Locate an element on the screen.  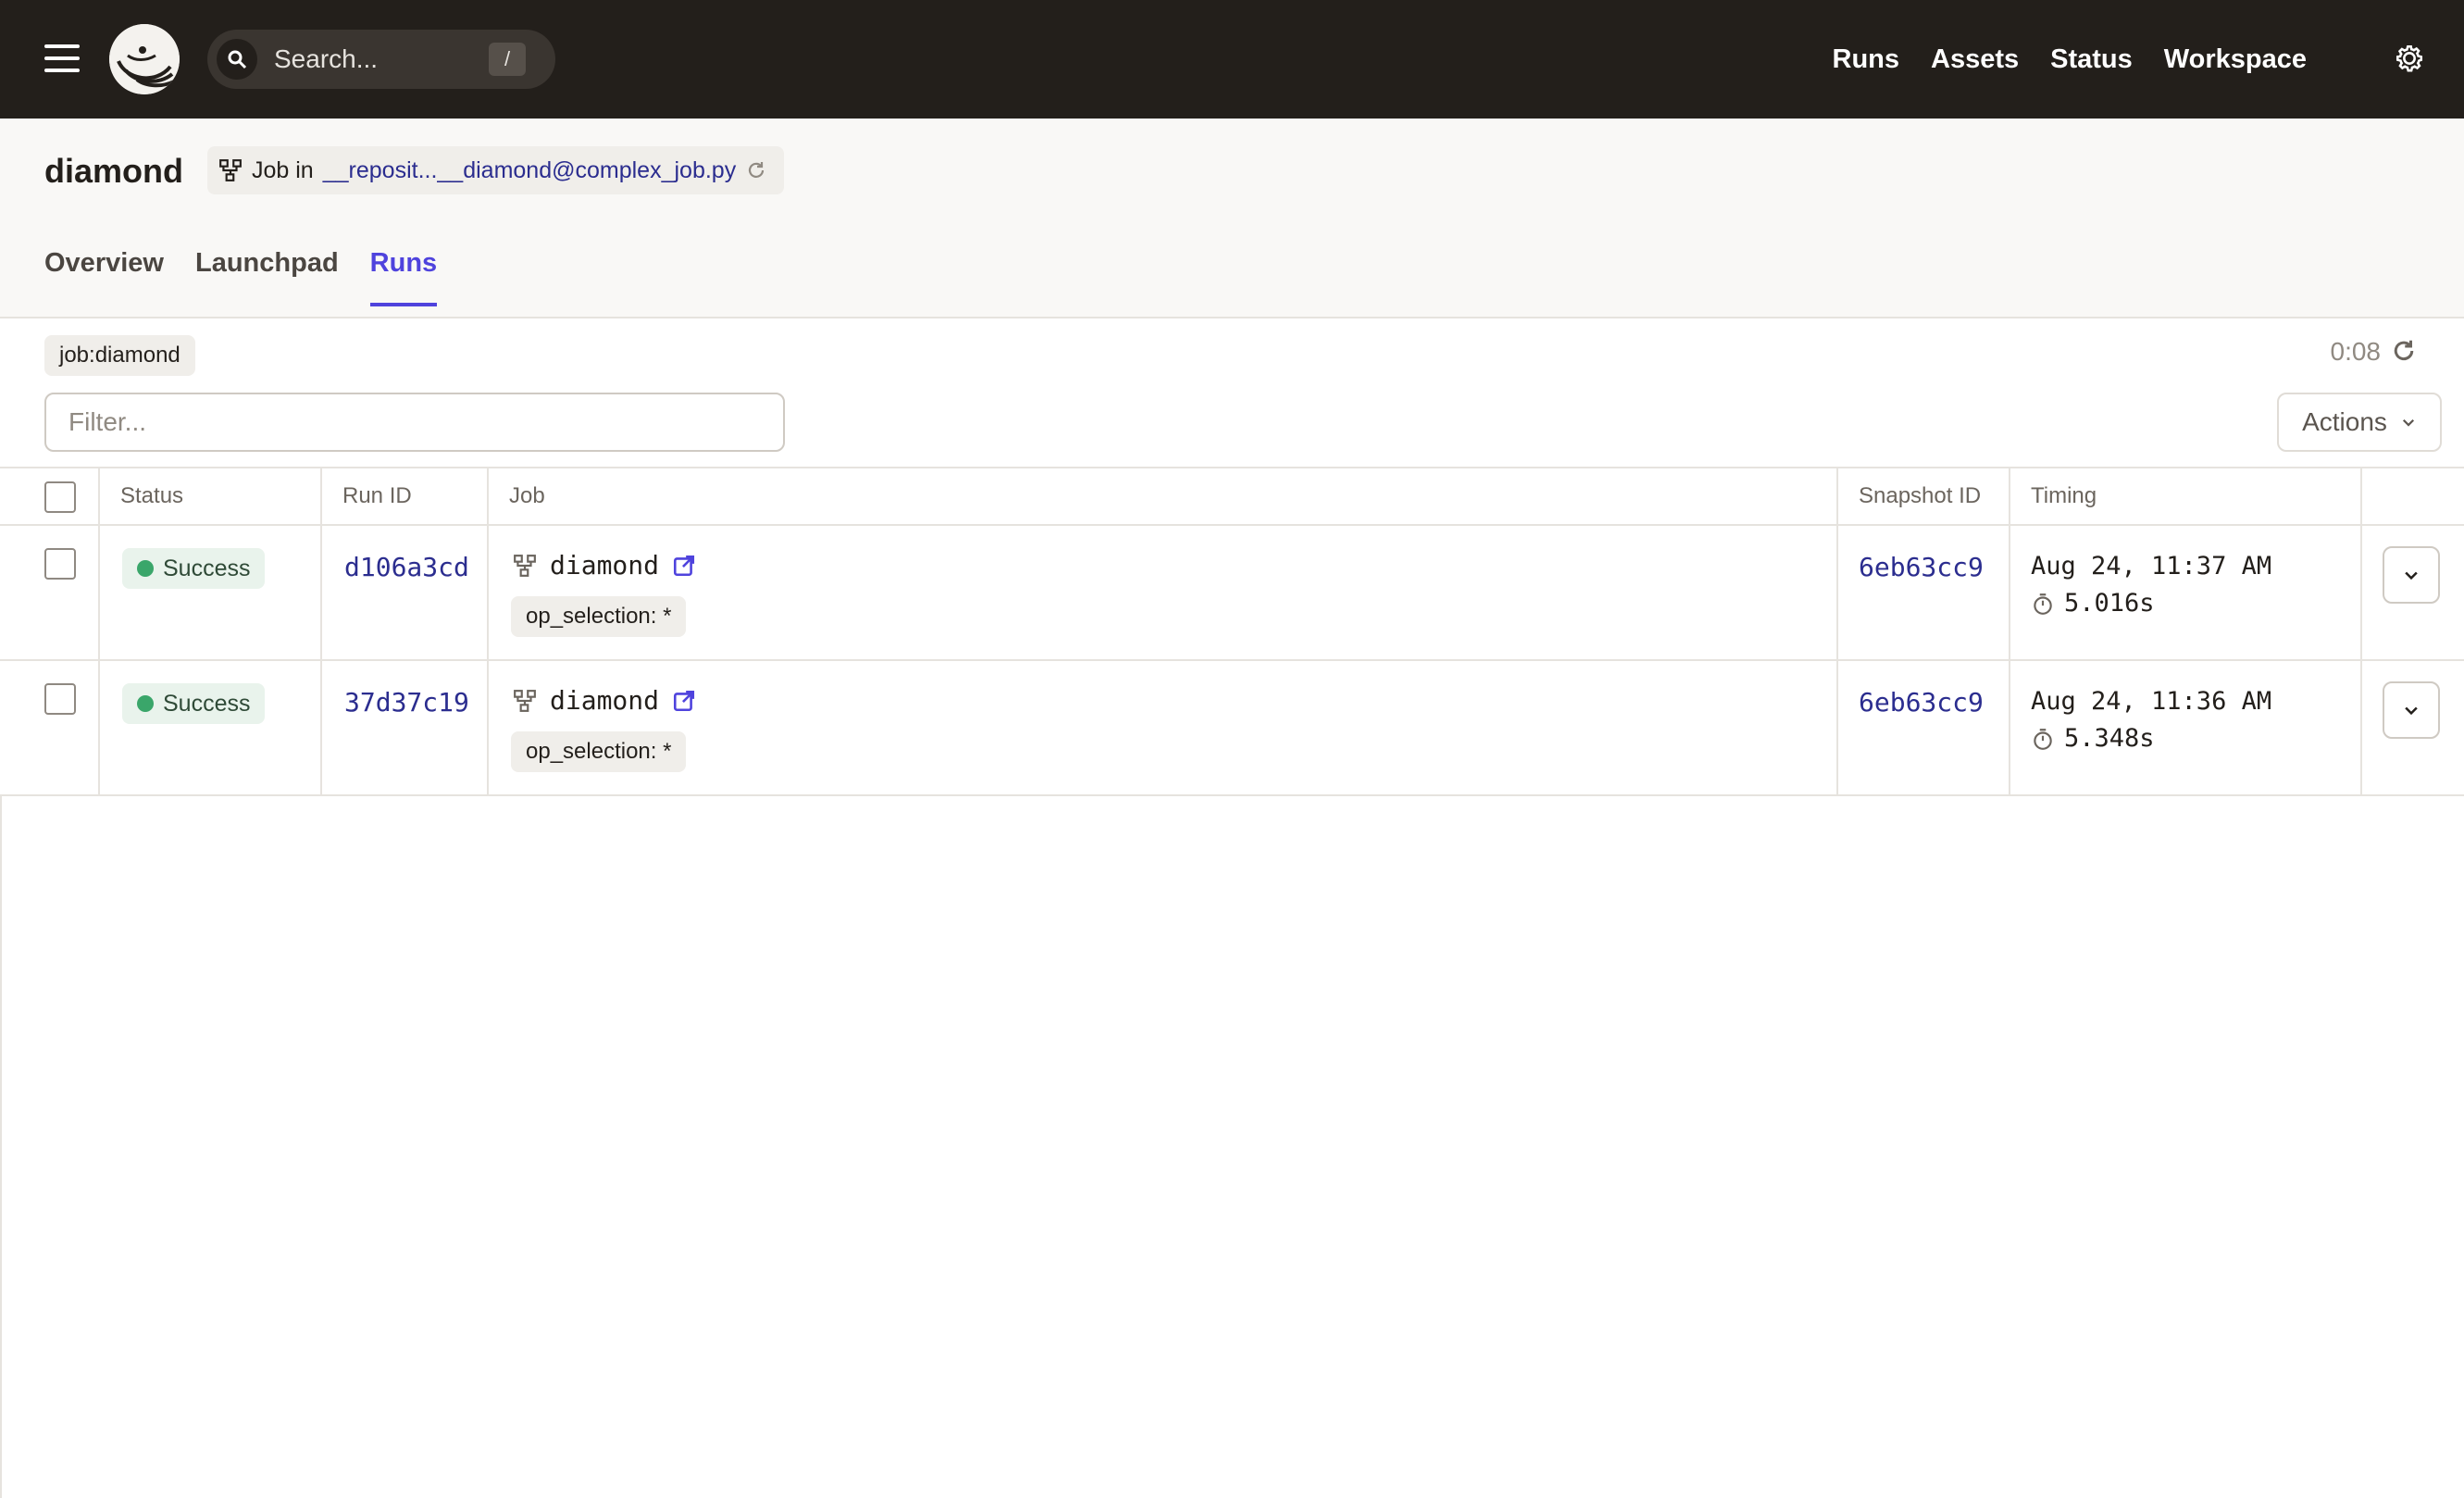
filter-input is located at coordinates (414, 422).